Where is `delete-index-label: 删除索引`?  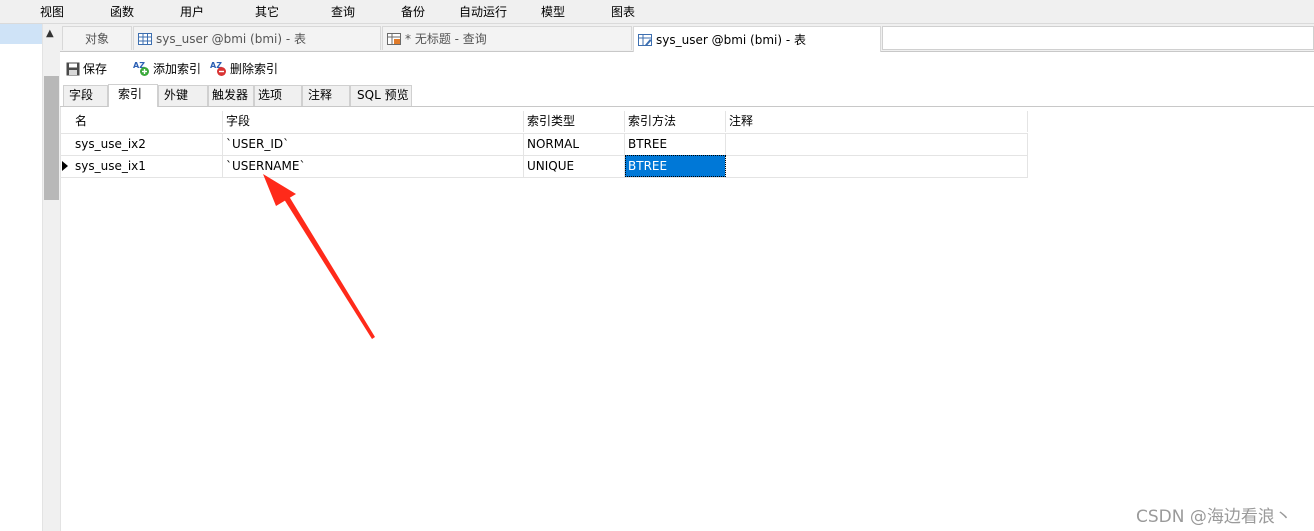
delete-index-label: 删除索引 is located at coordinates (254, 69).